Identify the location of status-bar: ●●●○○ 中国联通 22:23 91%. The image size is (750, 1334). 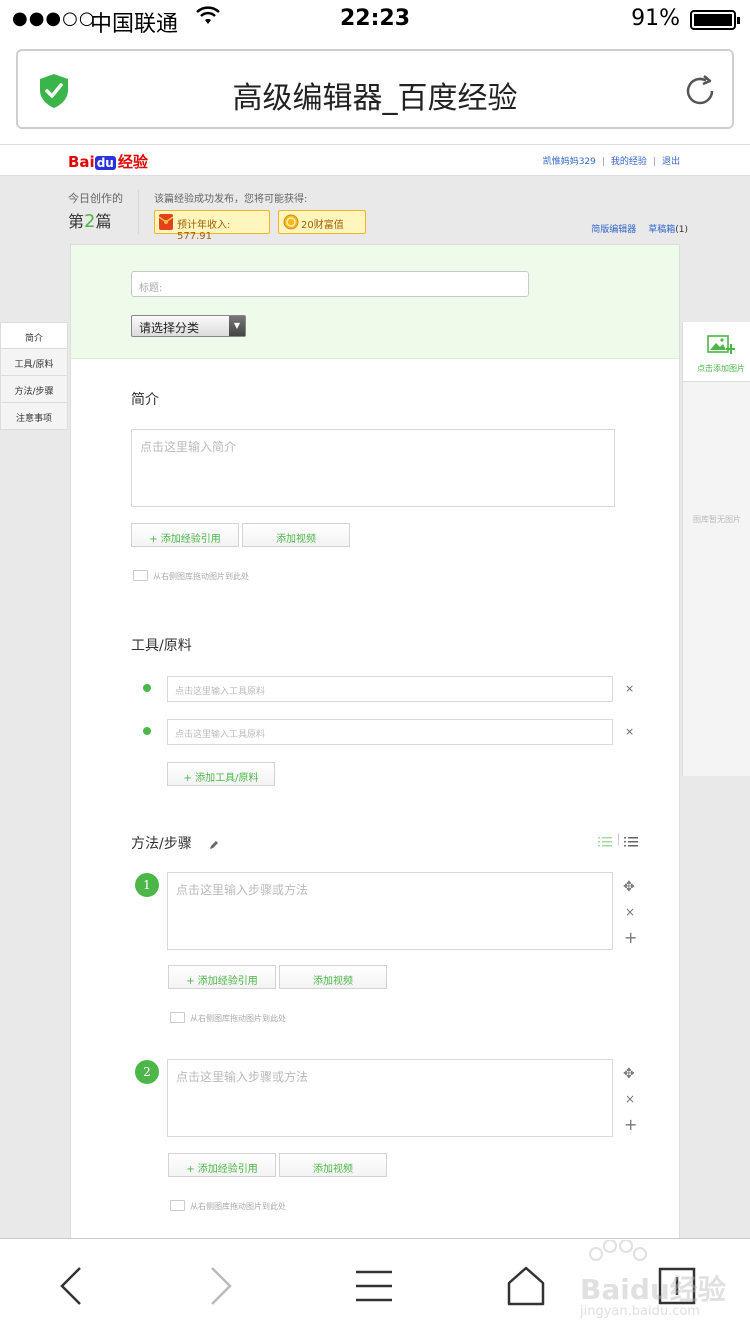
(375, 20).